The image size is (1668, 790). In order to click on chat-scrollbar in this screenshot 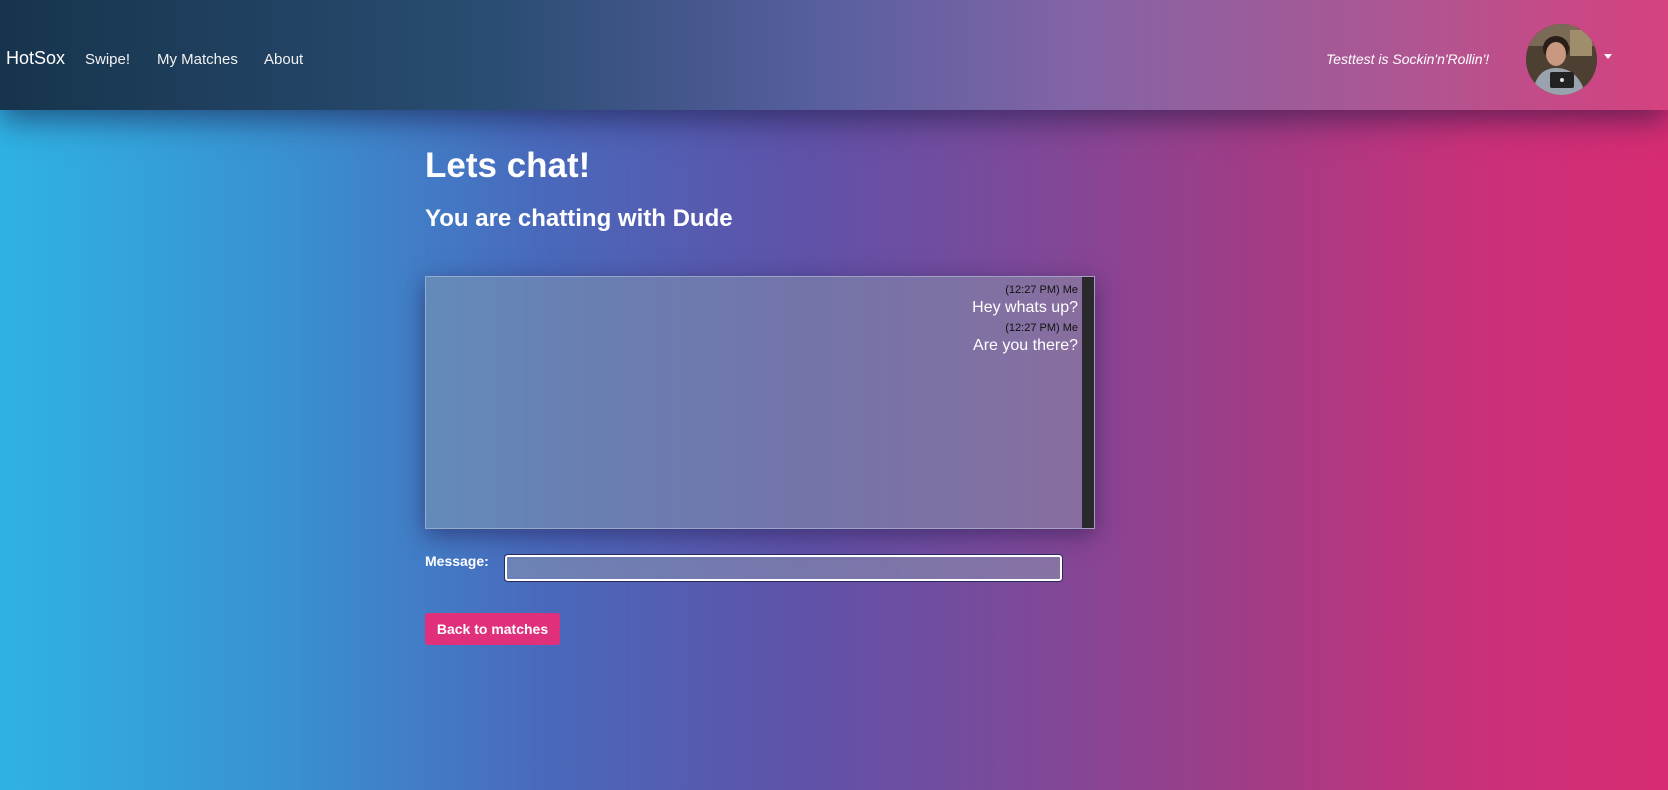, I will do `click(1088, 402)`.